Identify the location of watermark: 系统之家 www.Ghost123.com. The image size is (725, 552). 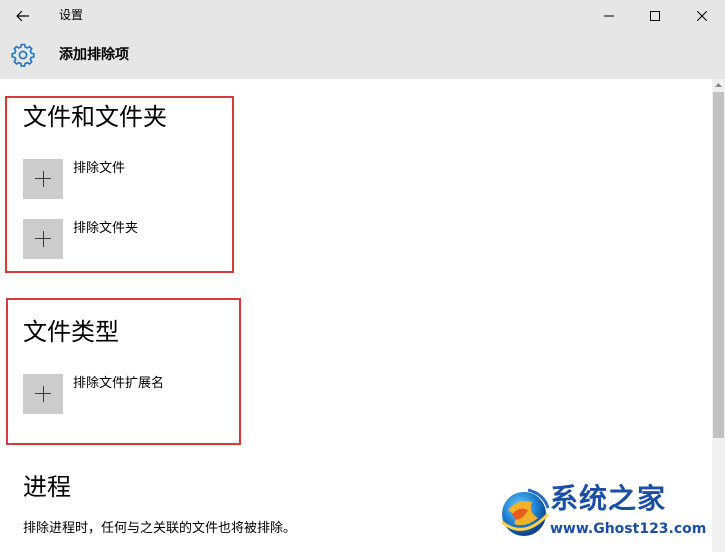
(607, 515).